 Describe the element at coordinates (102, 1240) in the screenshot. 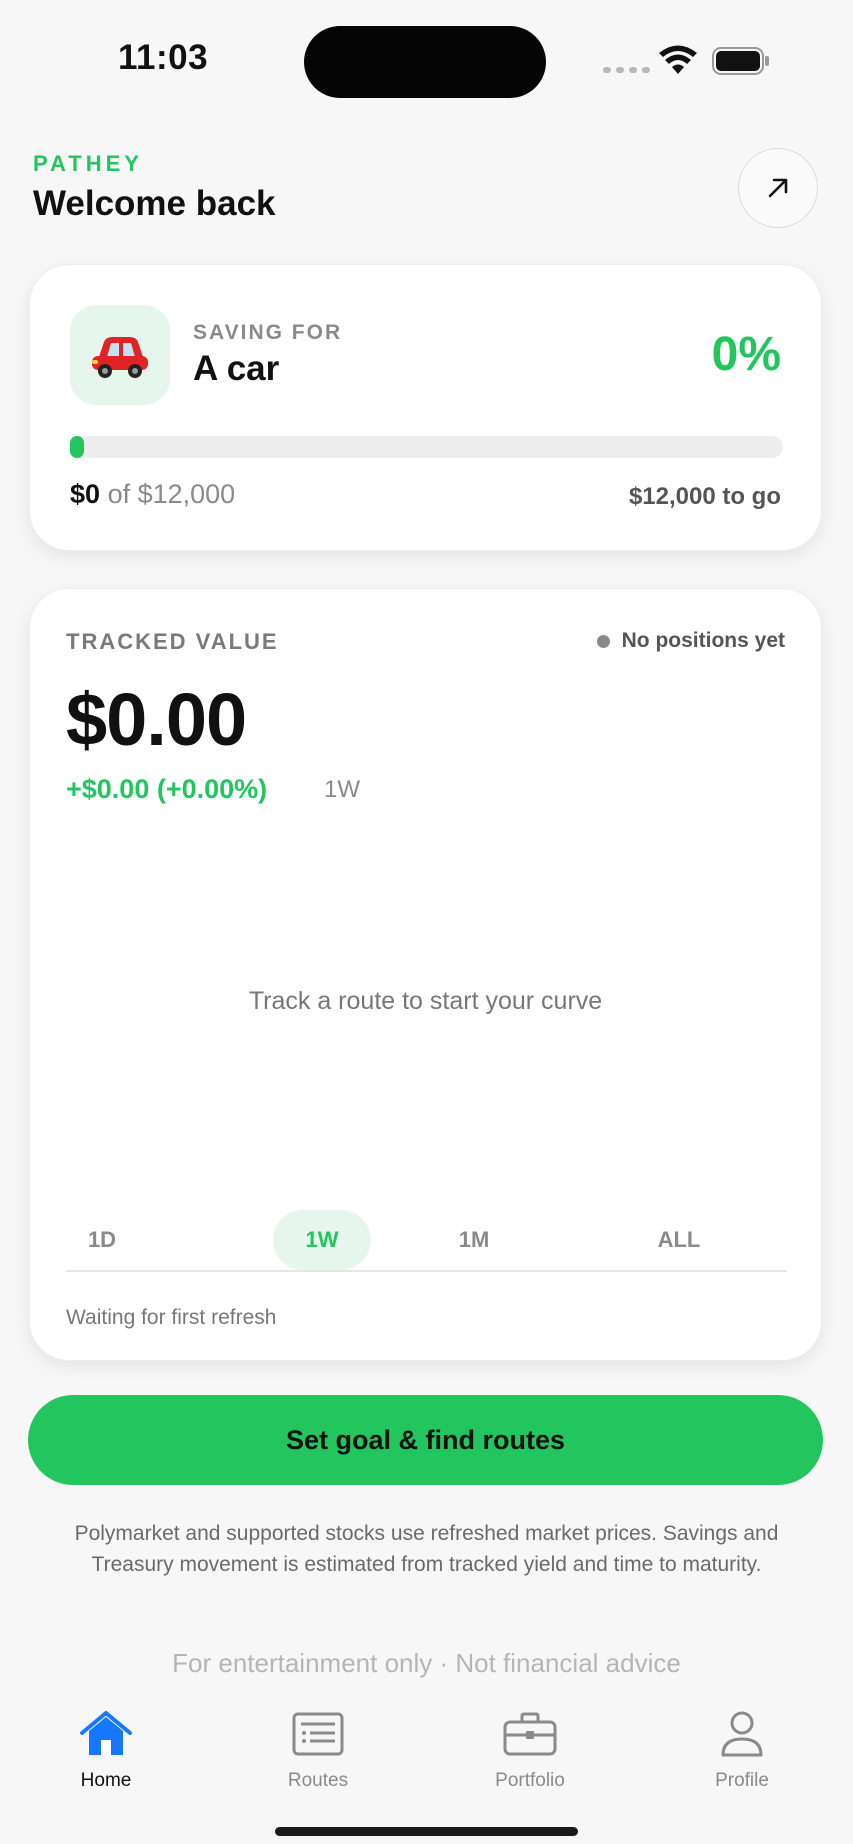

I see `range-tab-1d: 1D` at that location.